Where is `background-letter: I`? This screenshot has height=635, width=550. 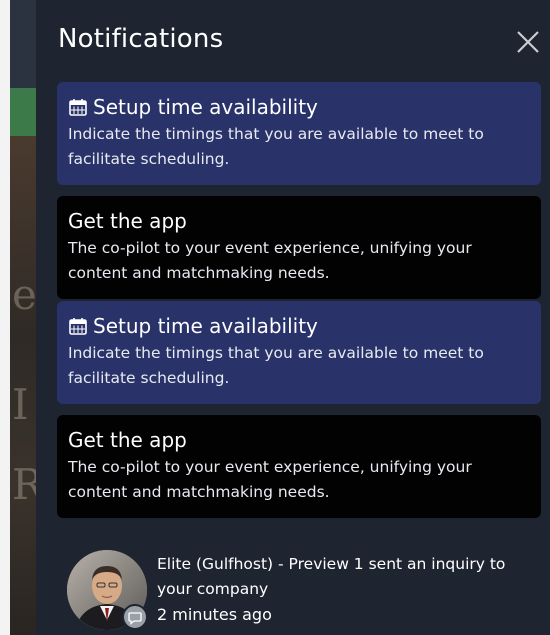 background-letter: I is located at coordinates (20, 404).